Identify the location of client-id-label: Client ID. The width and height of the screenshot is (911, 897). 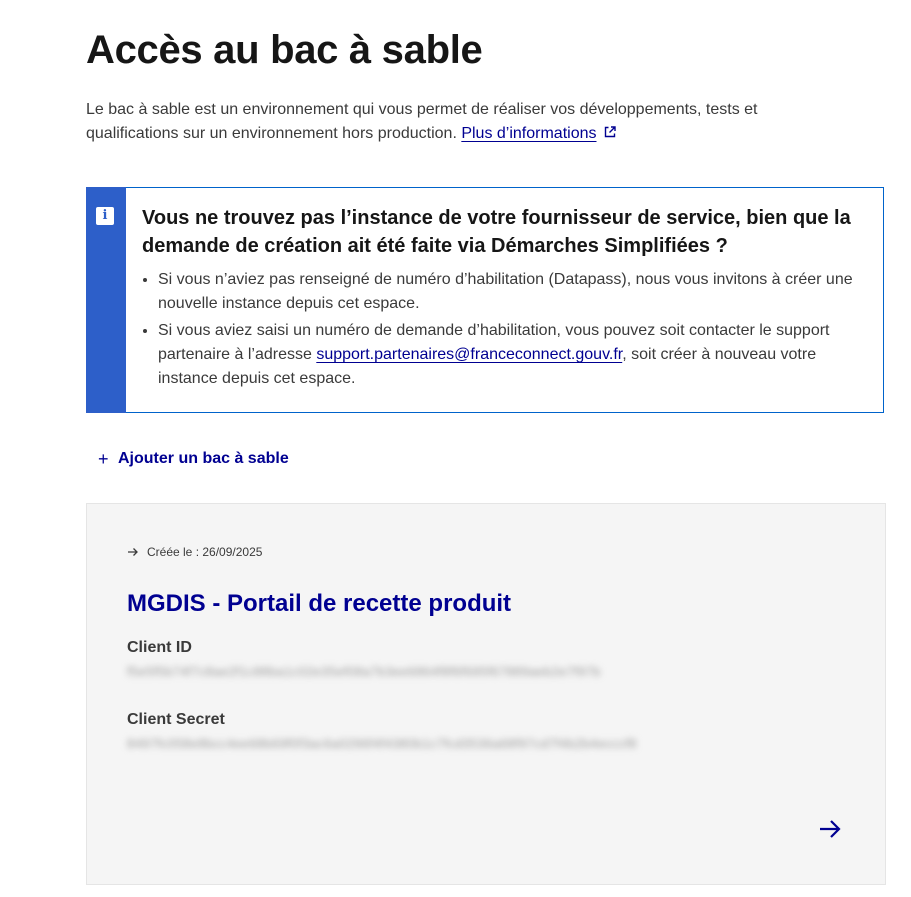
(159, 647).